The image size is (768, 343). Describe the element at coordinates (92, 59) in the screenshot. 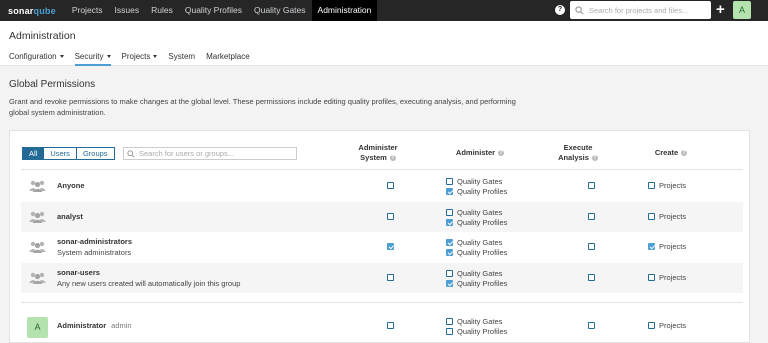

I see `subnav-security: Security` at that location.